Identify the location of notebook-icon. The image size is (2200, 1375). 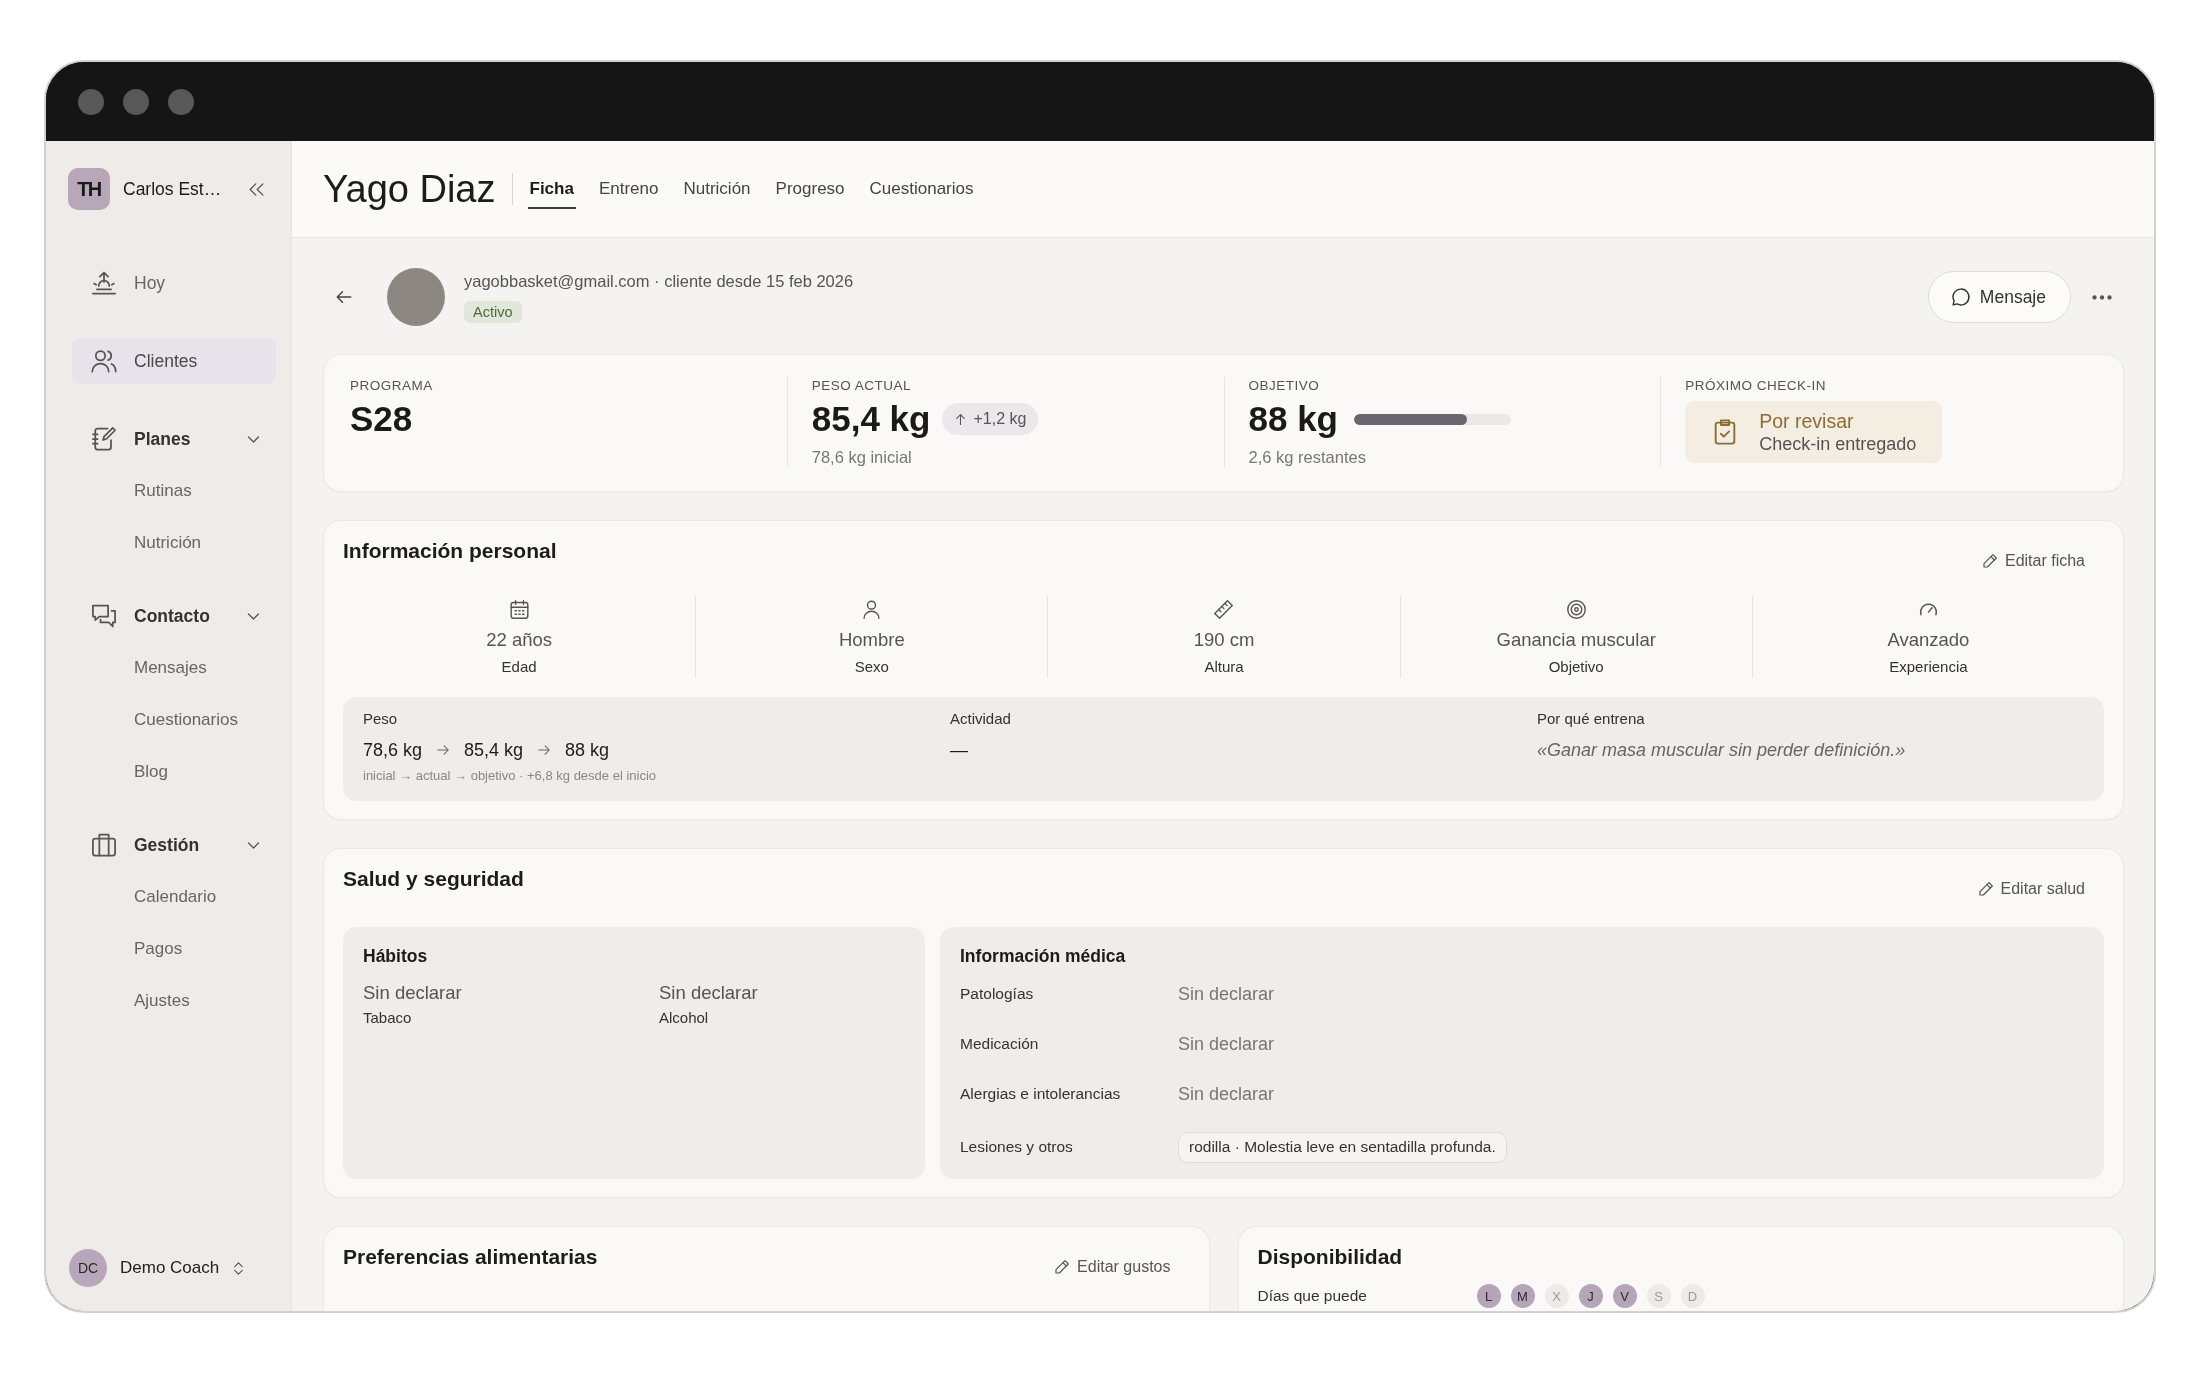
(104, 439).